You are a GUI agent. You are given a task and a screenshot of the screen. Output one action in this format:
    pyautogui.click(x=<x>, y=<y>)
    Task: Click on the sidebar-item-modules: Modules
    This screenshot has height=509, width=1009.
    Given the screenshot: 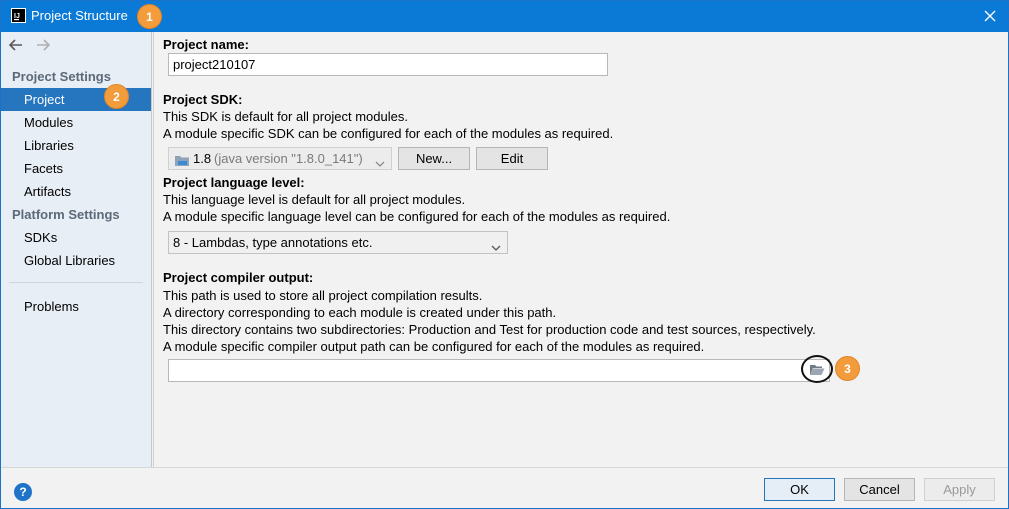 What is the action you would take?
    pyautogui.click(x=76, y=122)
    